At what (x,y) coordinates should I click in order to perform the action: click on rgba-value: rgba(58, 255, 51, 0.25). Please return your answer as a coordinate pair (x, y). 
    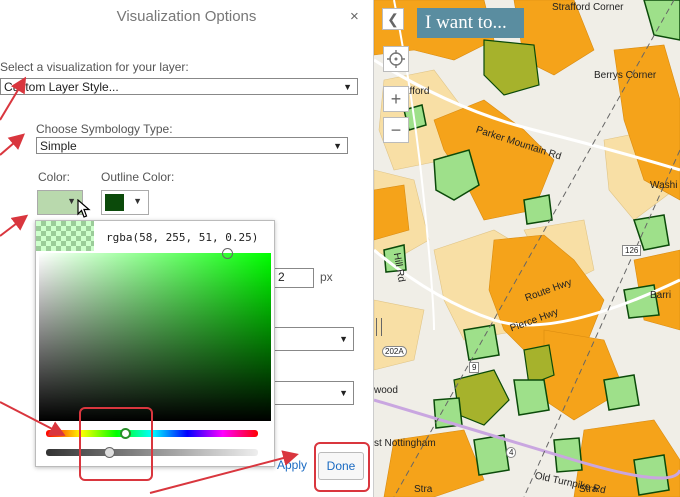
    Looking at the image, I should click on (182, 237).